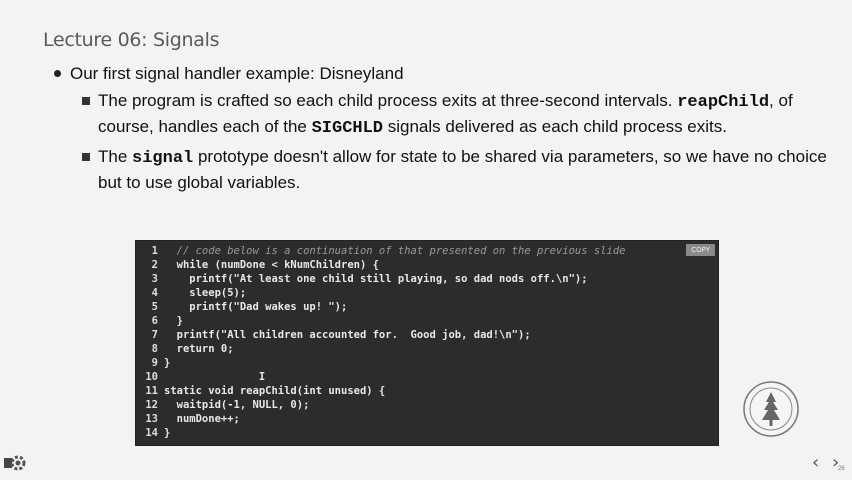 This screenshot has width=852, height=480. I want to click on stanford-seal-icon, so click(771, 409).